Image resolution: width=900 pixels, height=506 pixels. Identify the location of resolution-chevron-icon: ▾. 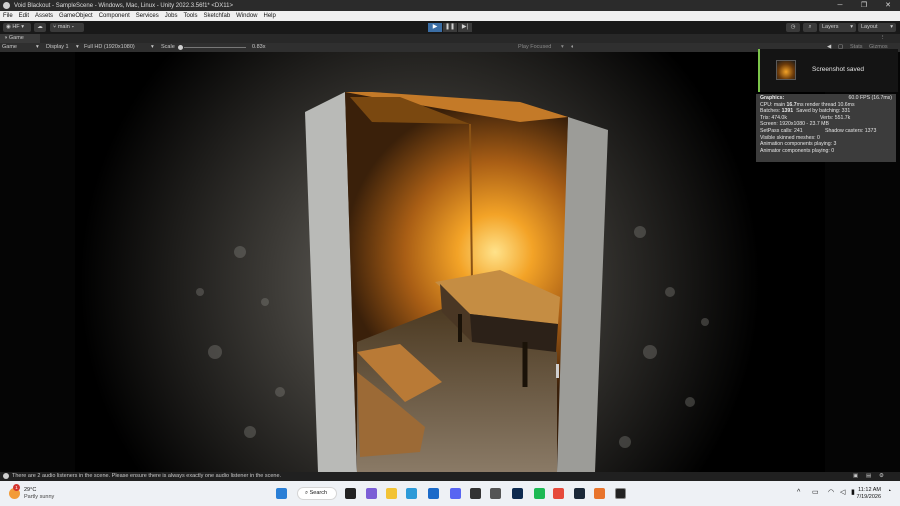
(152, 47).